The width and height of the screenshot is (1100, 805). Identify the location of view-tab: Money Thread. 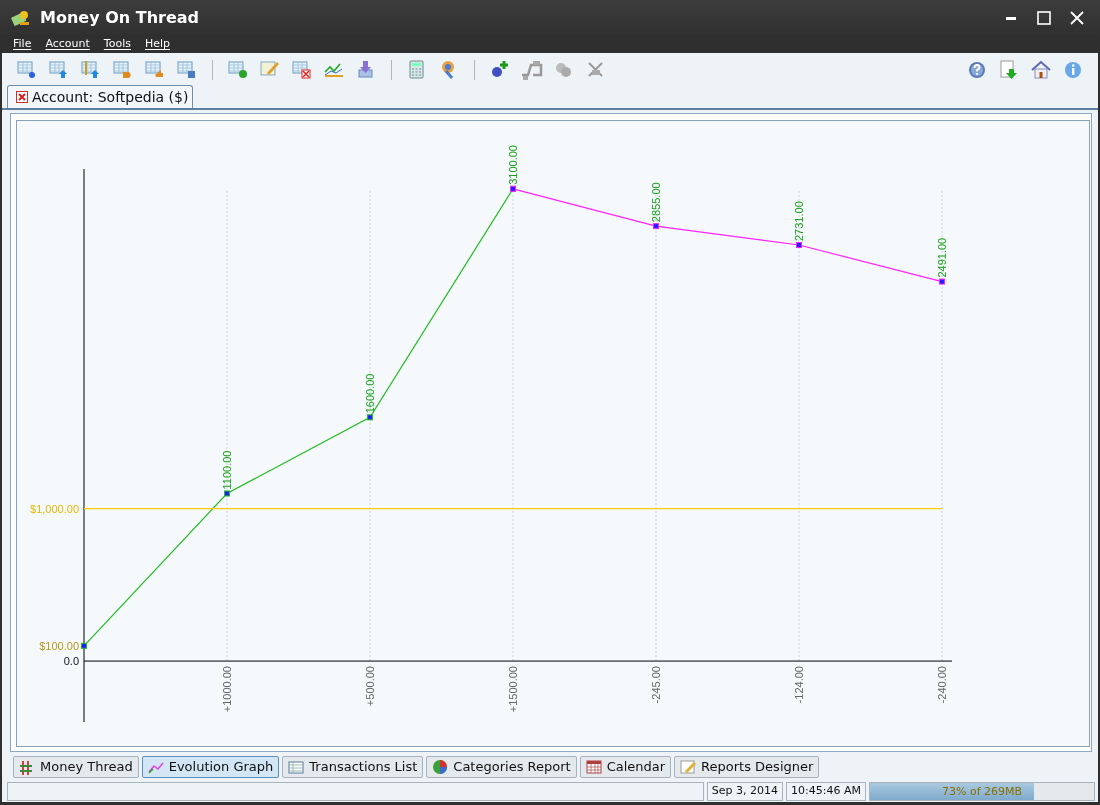
(76, 767).